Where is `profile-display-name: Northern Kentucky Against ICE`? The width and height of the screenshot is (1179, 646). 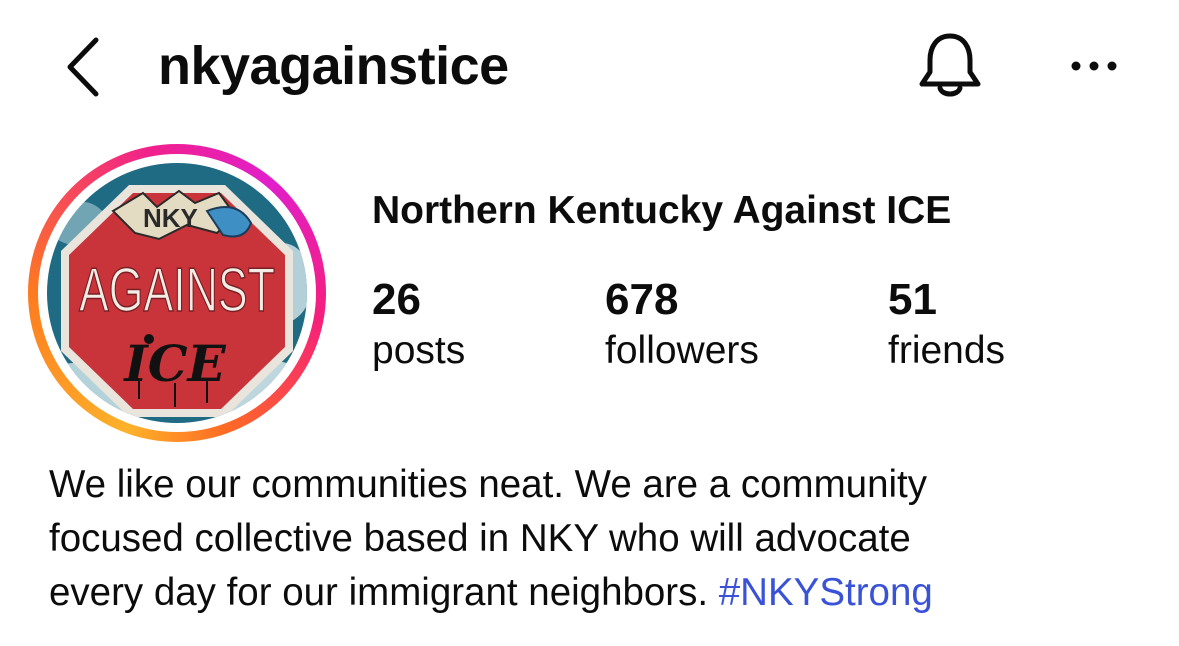
profile-display-name: Northern Kentucky Against ICE is located at coordinates (662, 210).